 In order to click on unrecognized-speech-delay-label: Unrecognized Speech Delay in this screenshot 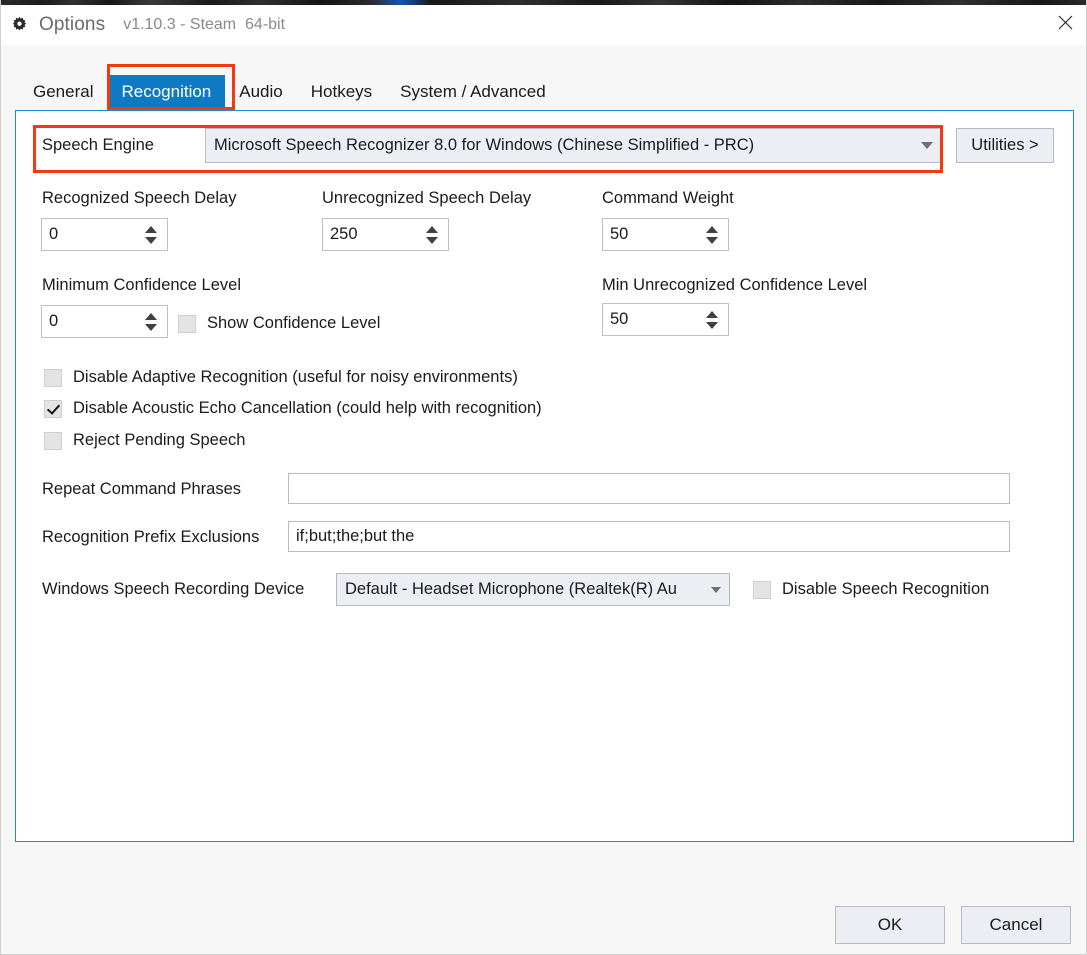, I will do `click(427, 198)`.